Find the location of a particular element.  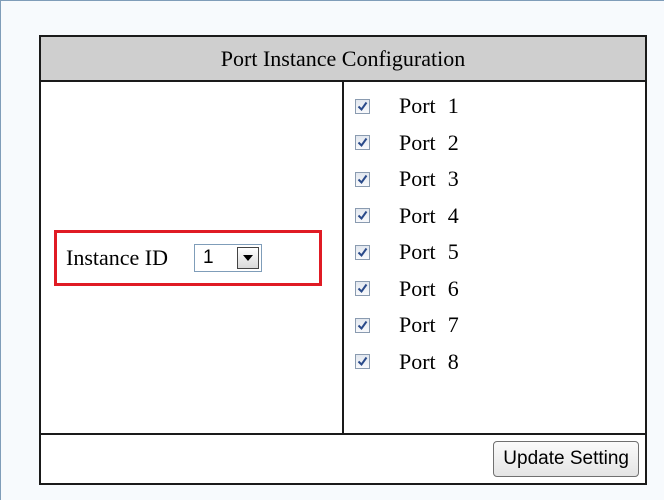

instance-highlight-box: Instance ID 1 is located at coordinates (188, 257).